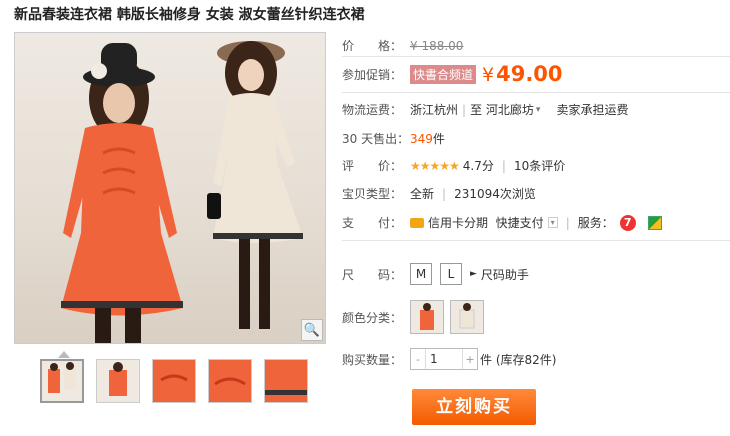 This screenshot has width=730, height=436. What do you see at coordinates (434, 110) in the screenshot?
I see `shipping-from: 浙江杭州` at bounding box center [434, 110].